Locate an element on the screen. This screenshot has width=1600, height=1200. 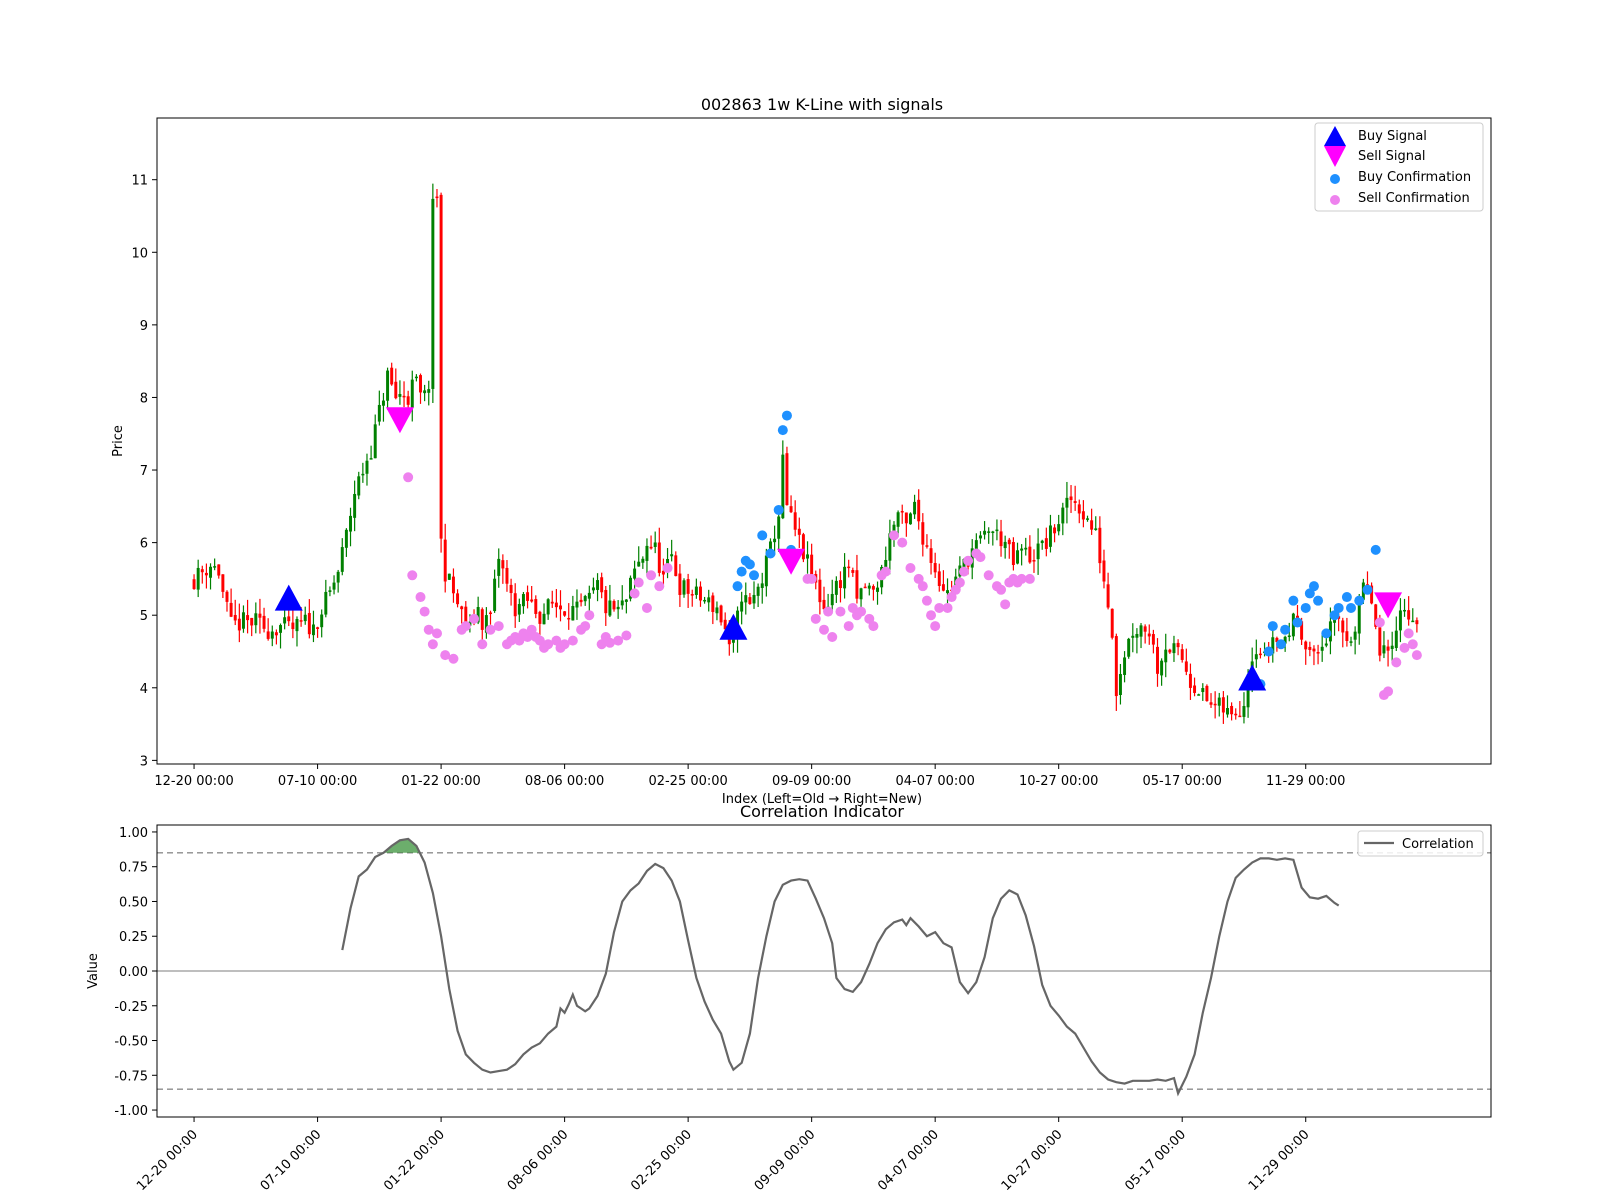
kline-y-tick-label: 9 is located at coordinates (144, 326).